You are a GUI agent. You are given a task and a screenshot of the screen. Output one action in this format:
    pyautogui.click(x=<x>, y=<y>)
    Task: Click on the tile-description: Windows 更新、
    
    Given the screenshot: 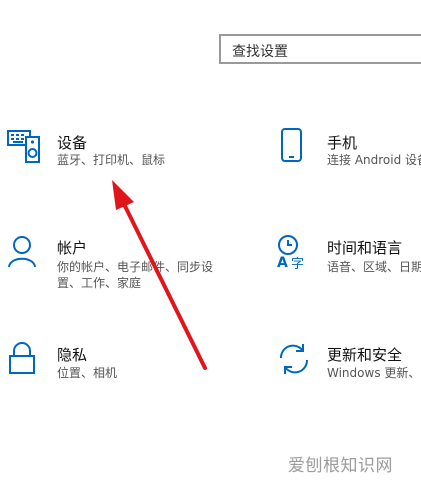 What is the action you would take?
    pyautogui.click(x=374, y=373)
    